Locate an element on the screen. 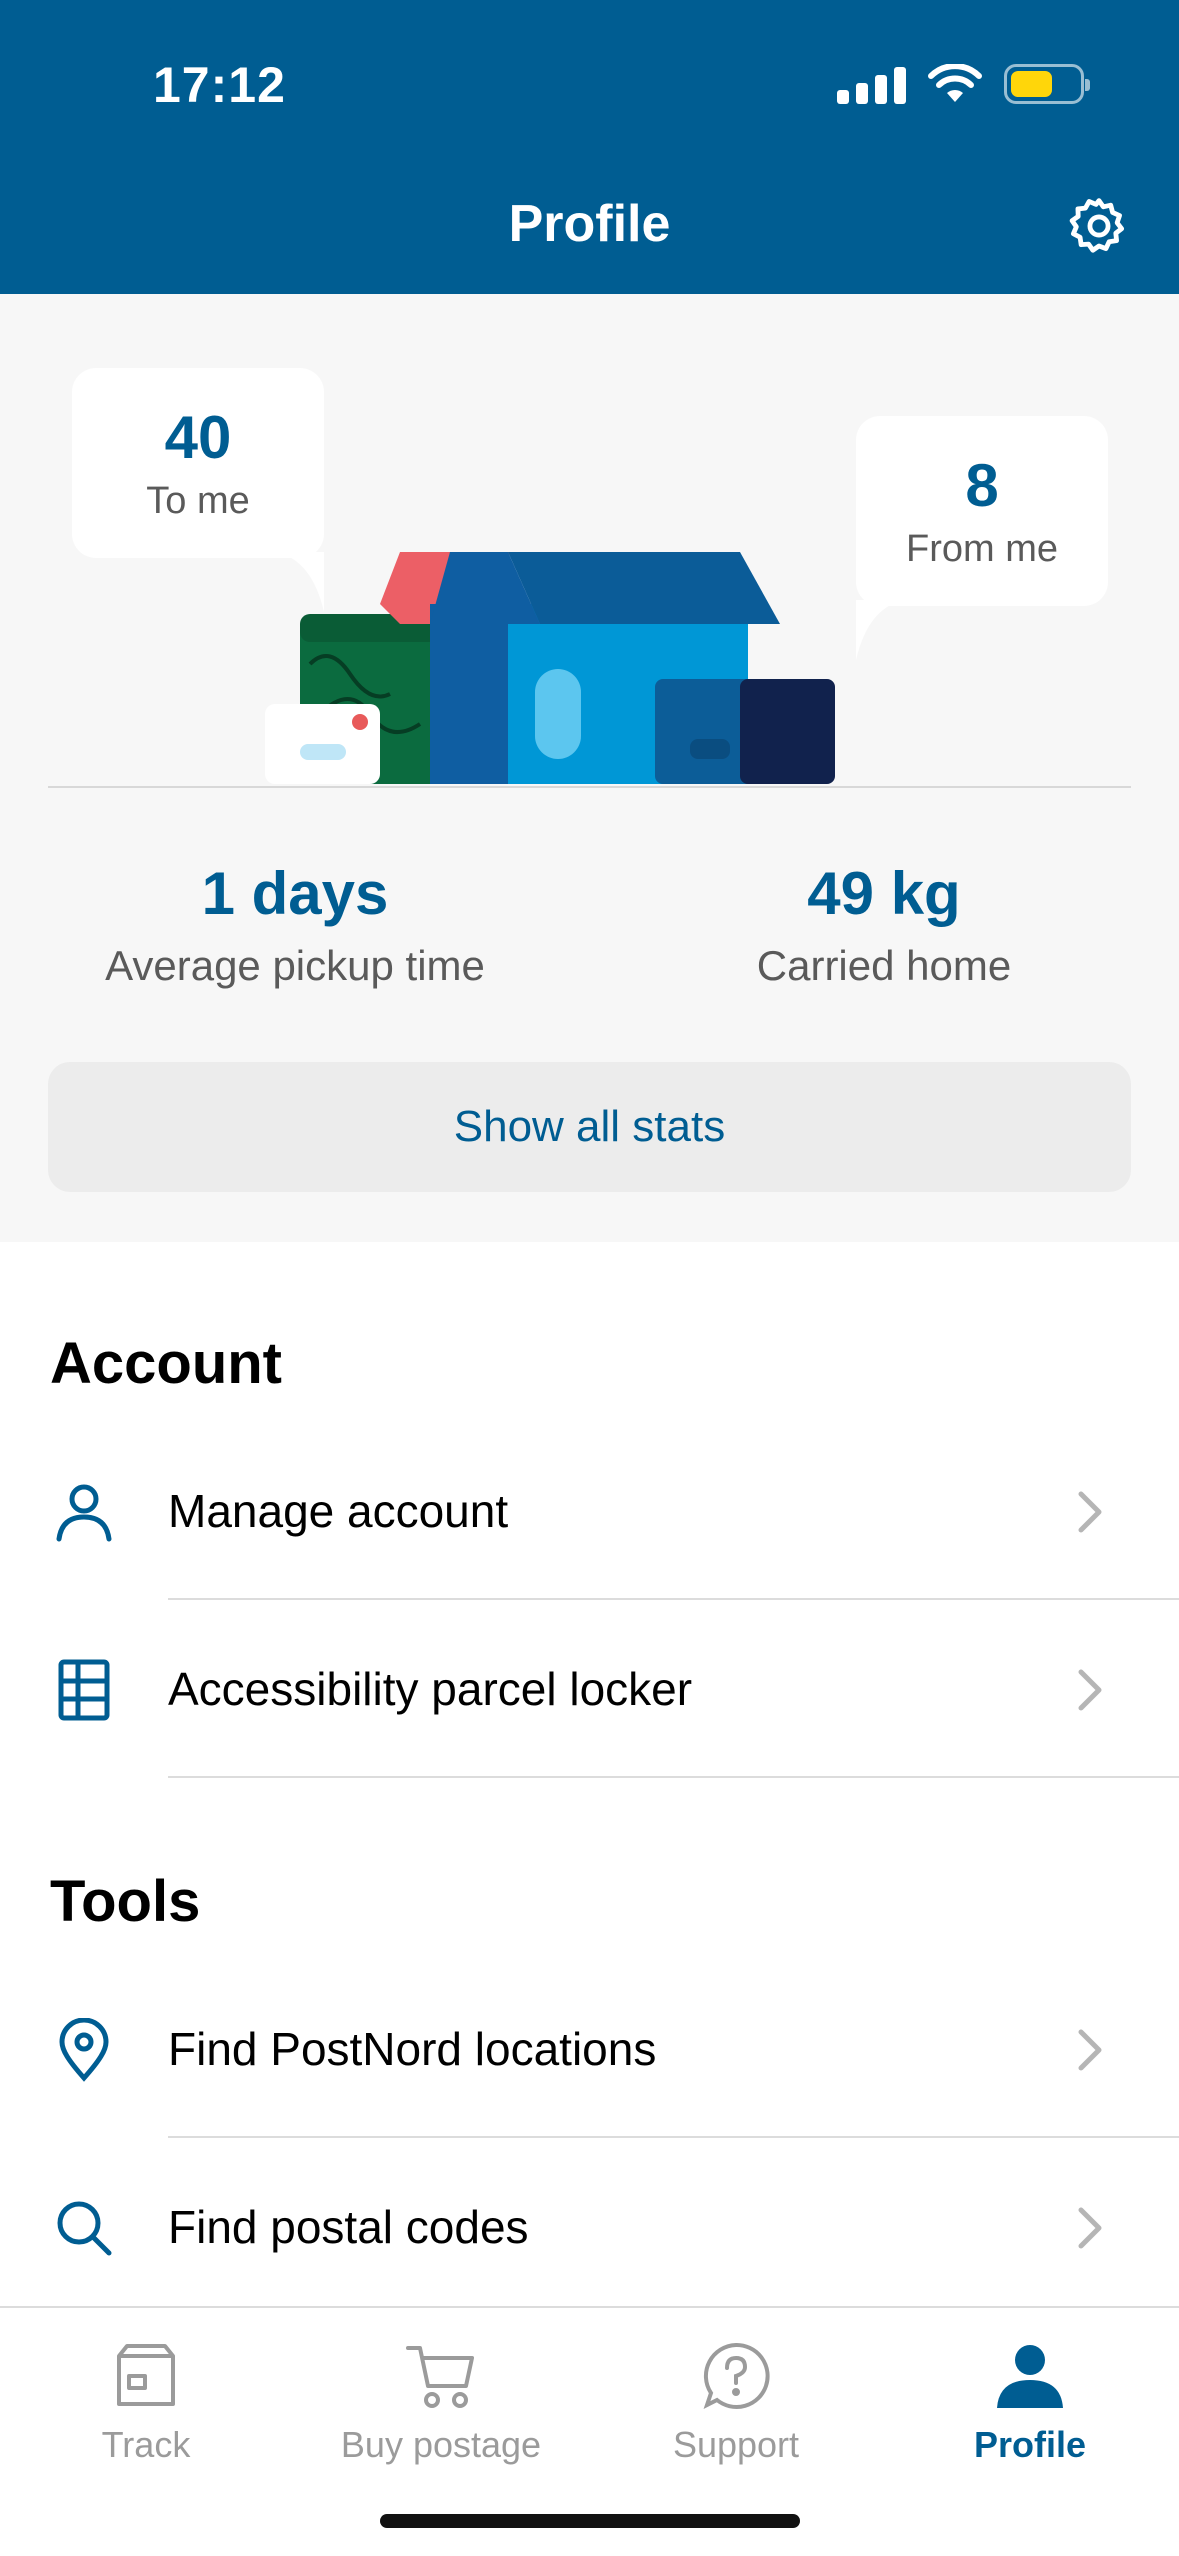 The width and height of the screenshot is (1179, 2556). wifi-icon is located at coordinates (955, 83).